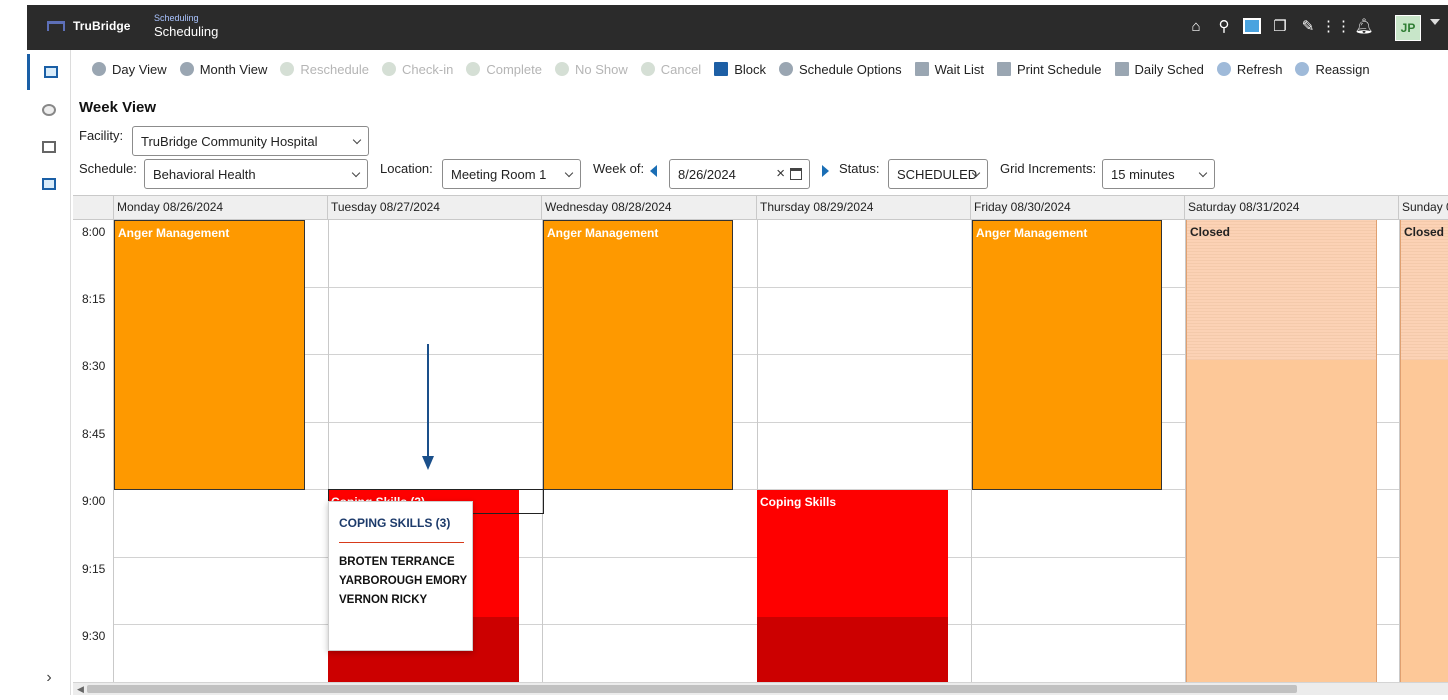 The width and height of the screenshot is (1448, 700). I want to click on bell-icon: 🔔︎, so click(1363, 26).